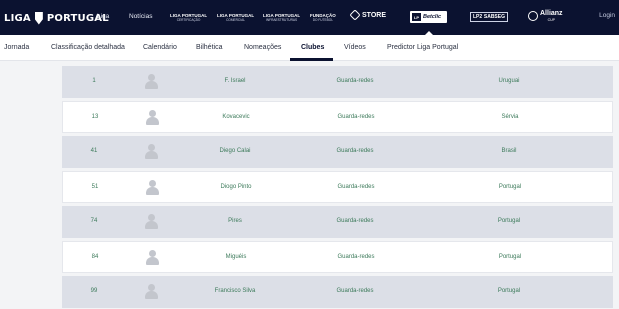  Describe the element at coordinates (311, 59) in the screenshot. I see `active-tab-indicator` at that location.